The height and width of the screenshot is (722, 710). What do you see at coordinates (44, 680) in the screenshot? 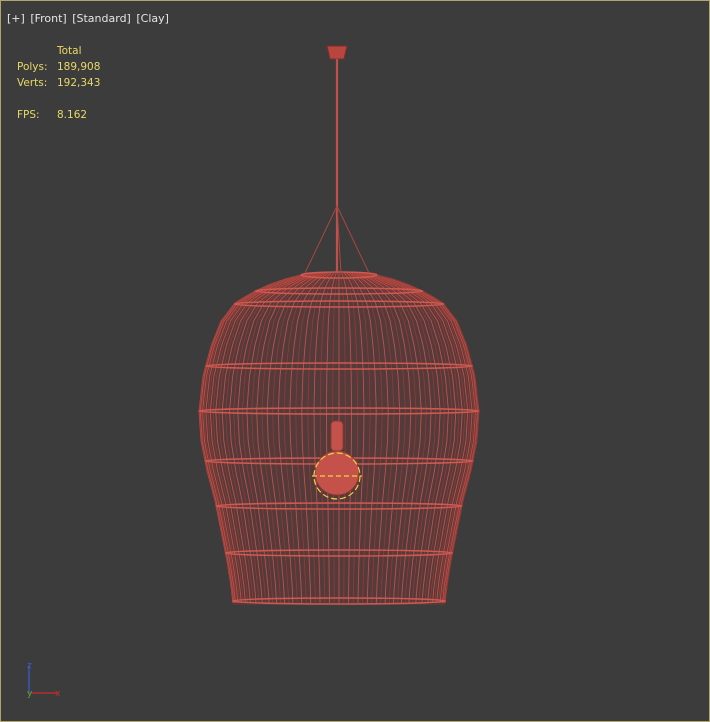
I see `axis-tripod-gizmo: z y x` at bounding box center [44, 680].